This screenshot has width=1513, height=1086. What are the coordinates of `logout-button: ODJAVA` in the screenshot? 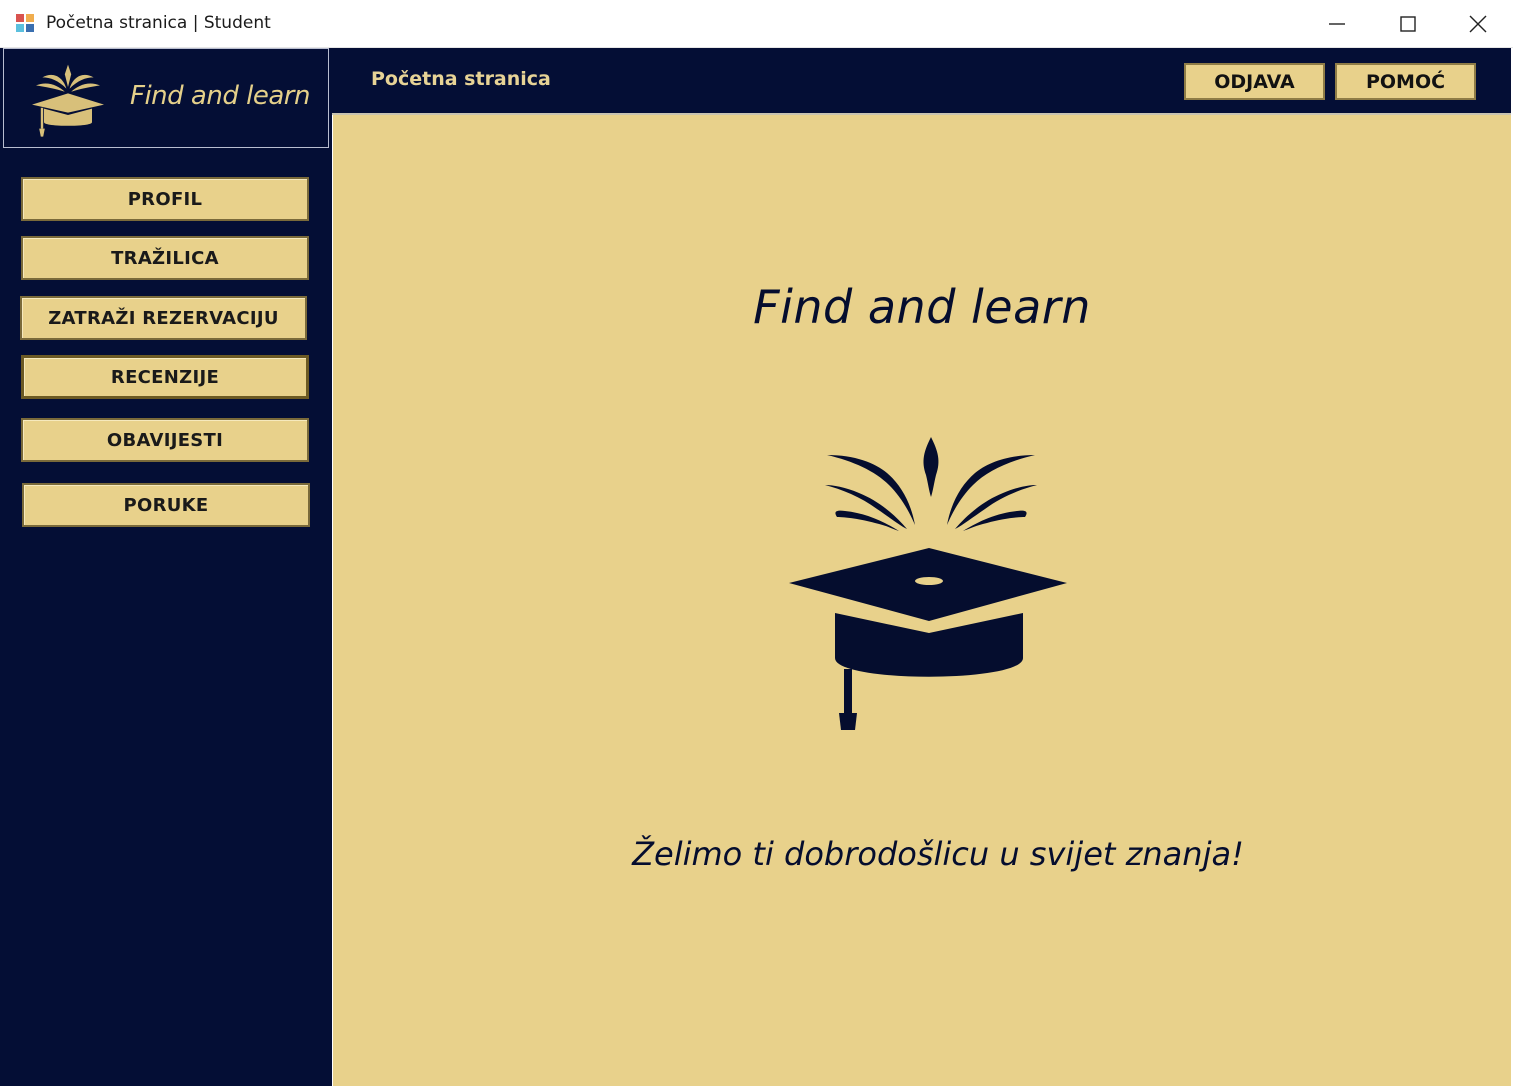 It's located at (1254, 81).